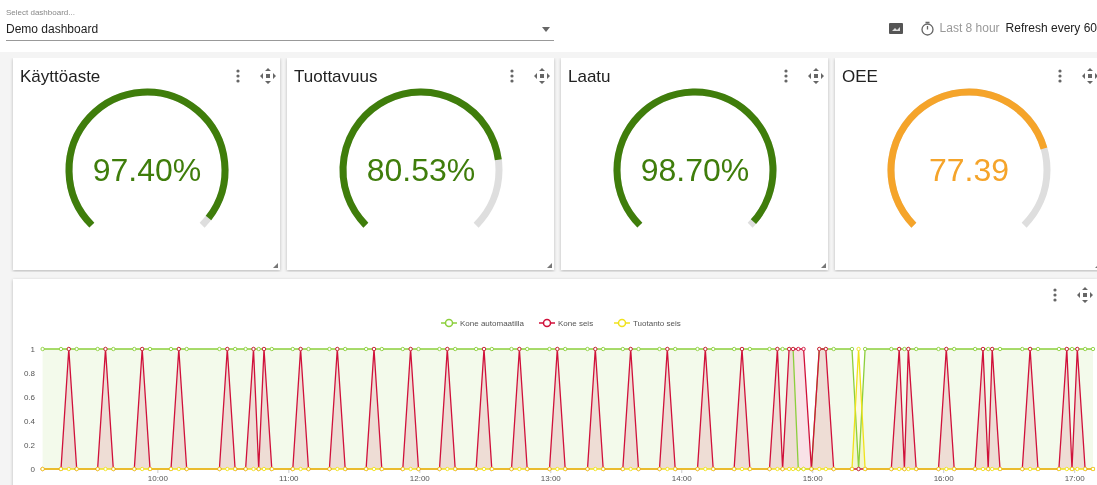  What do you see at coordinates (694, 170) in the screenshot?
I see `gauge-value: 98.70%` at bounding box center [694, 170].